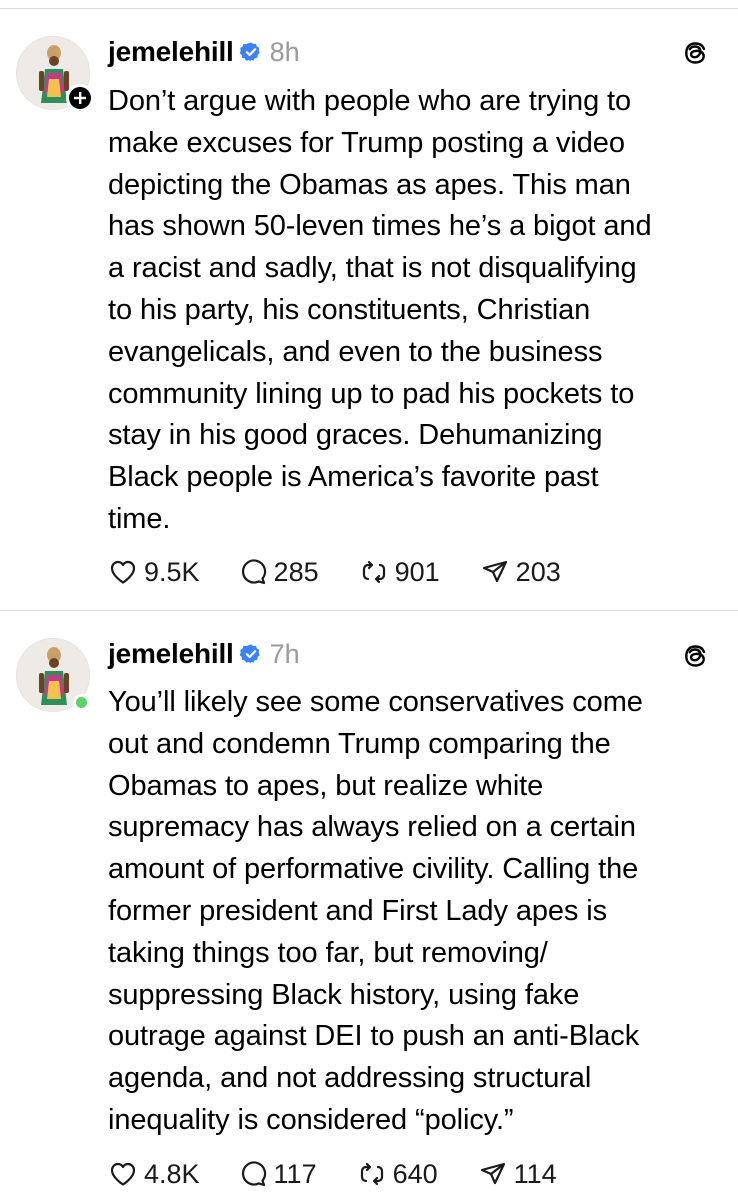  What do you see at coordinates (284, 653) in the screenshot?
I see `post-time: 7h` at bounding box center [284, 653].